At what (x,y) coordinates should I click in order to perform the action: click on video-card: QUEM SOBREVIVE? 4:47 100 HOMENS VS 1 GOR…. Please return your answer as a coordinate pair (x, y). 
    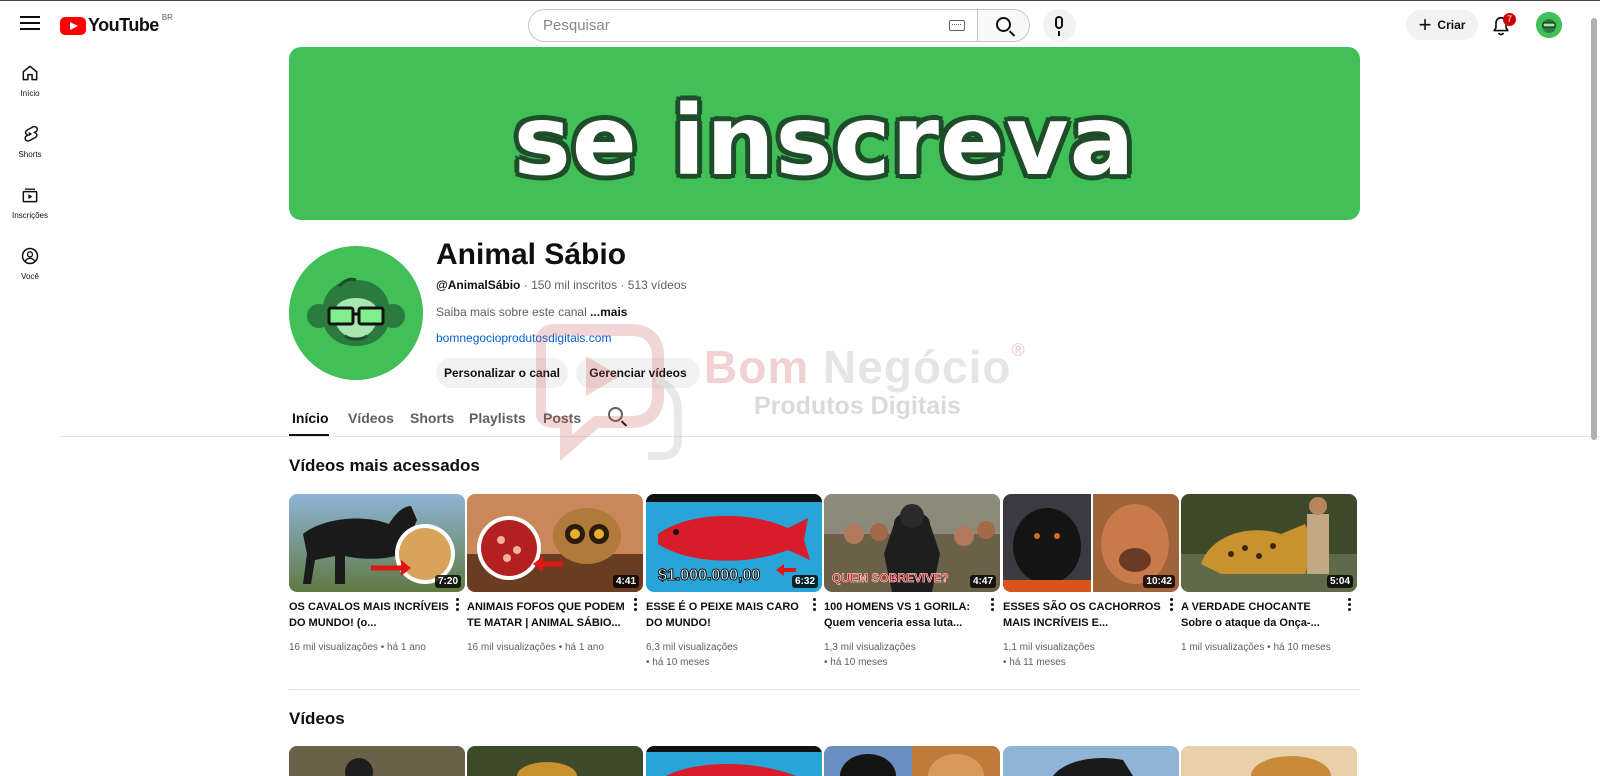
    Looking at the image, I should click on (912, 581).